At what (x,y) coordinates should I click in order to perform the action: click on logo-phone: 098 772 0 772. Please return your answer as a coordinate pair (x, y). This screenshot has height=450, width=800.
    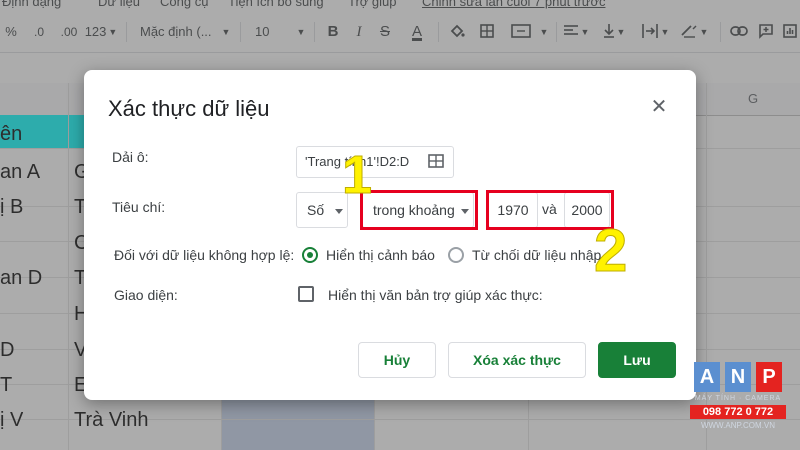
    Looking at the image, I should click on (738, 412).